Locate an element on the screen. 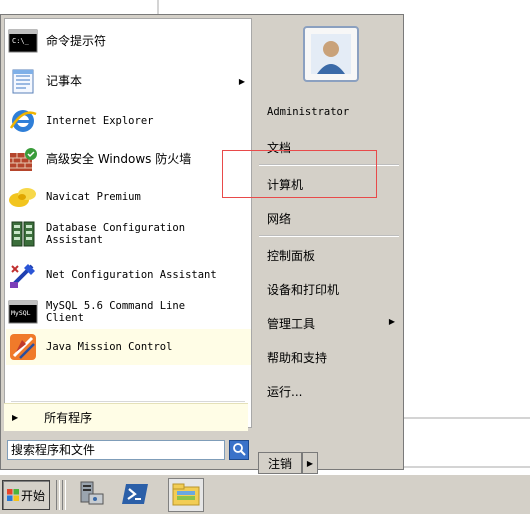 This screenshot has height=514, width=530. help-support-link: 帮助和支持 is located at coordinates (297, 357).